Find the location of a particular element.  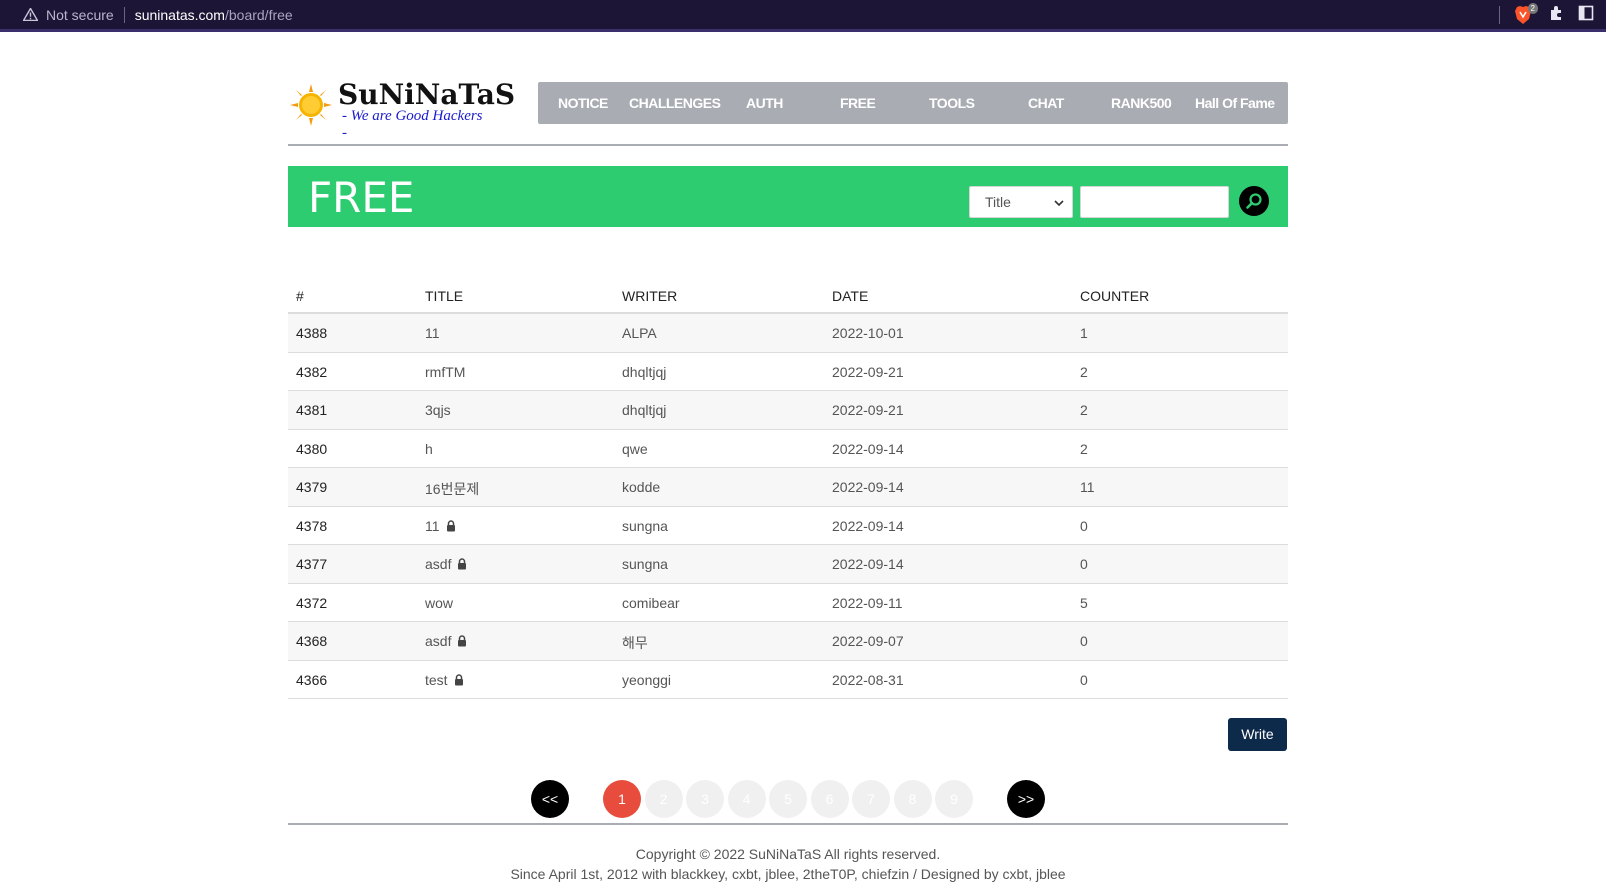

table-row: 4381 3qjs dhqltjqj 2022-09-21 2 is located at coordinates (788, 410).